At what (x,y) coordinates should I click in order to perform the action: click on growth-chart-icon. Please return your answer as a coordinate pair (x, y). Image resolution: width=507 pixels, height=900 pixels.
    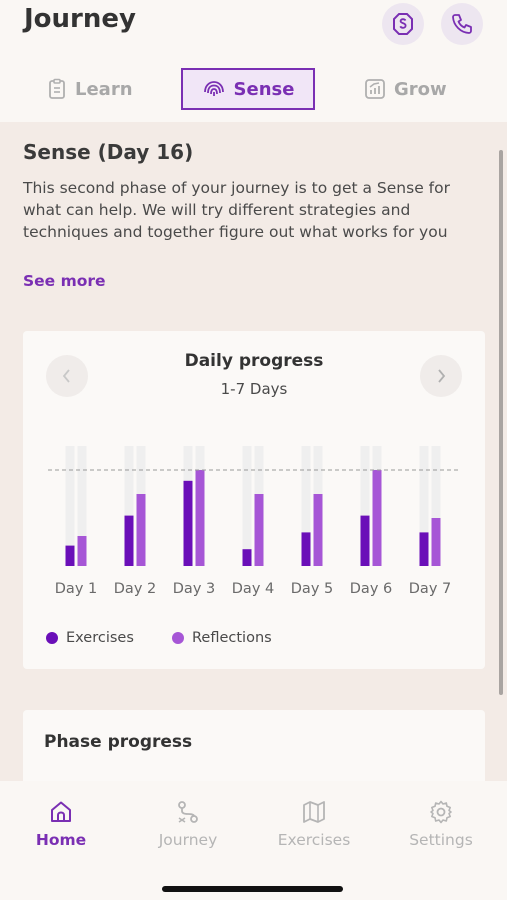
    Looking at the image, I should click on (375, 89).